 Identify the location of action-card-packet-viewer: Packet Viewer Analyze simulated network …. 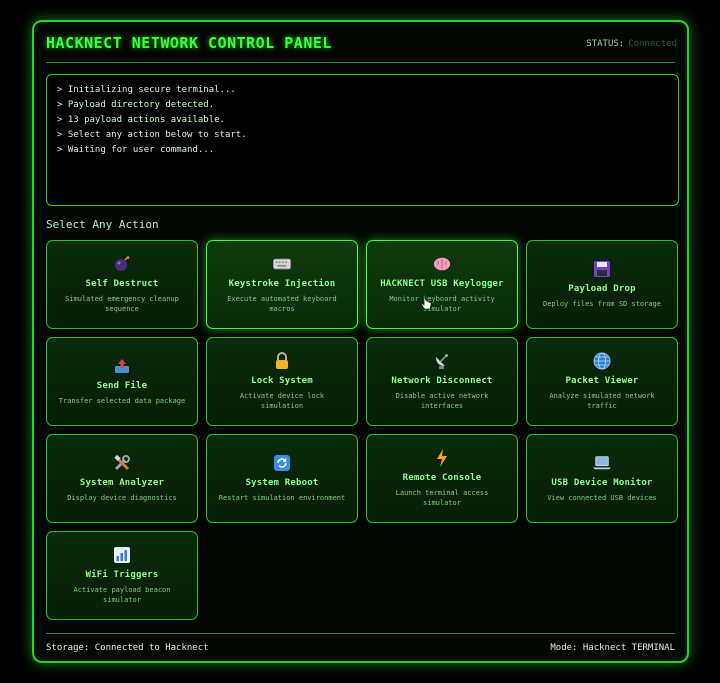
(602, 381).